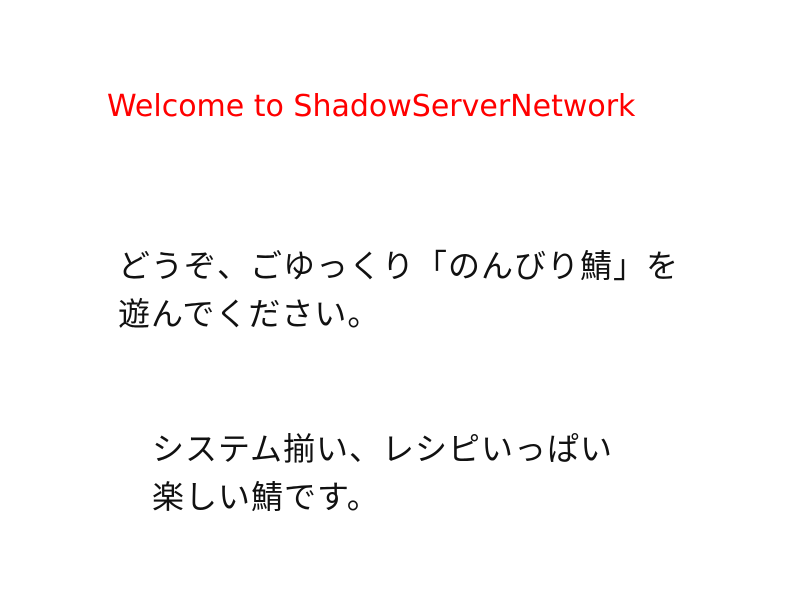 The width and height of the screenshot is (800, 600). I want to click on features-paragraph: システム揃い、レシピいっぱい 楽しい鯖です。, so click(382, 473).